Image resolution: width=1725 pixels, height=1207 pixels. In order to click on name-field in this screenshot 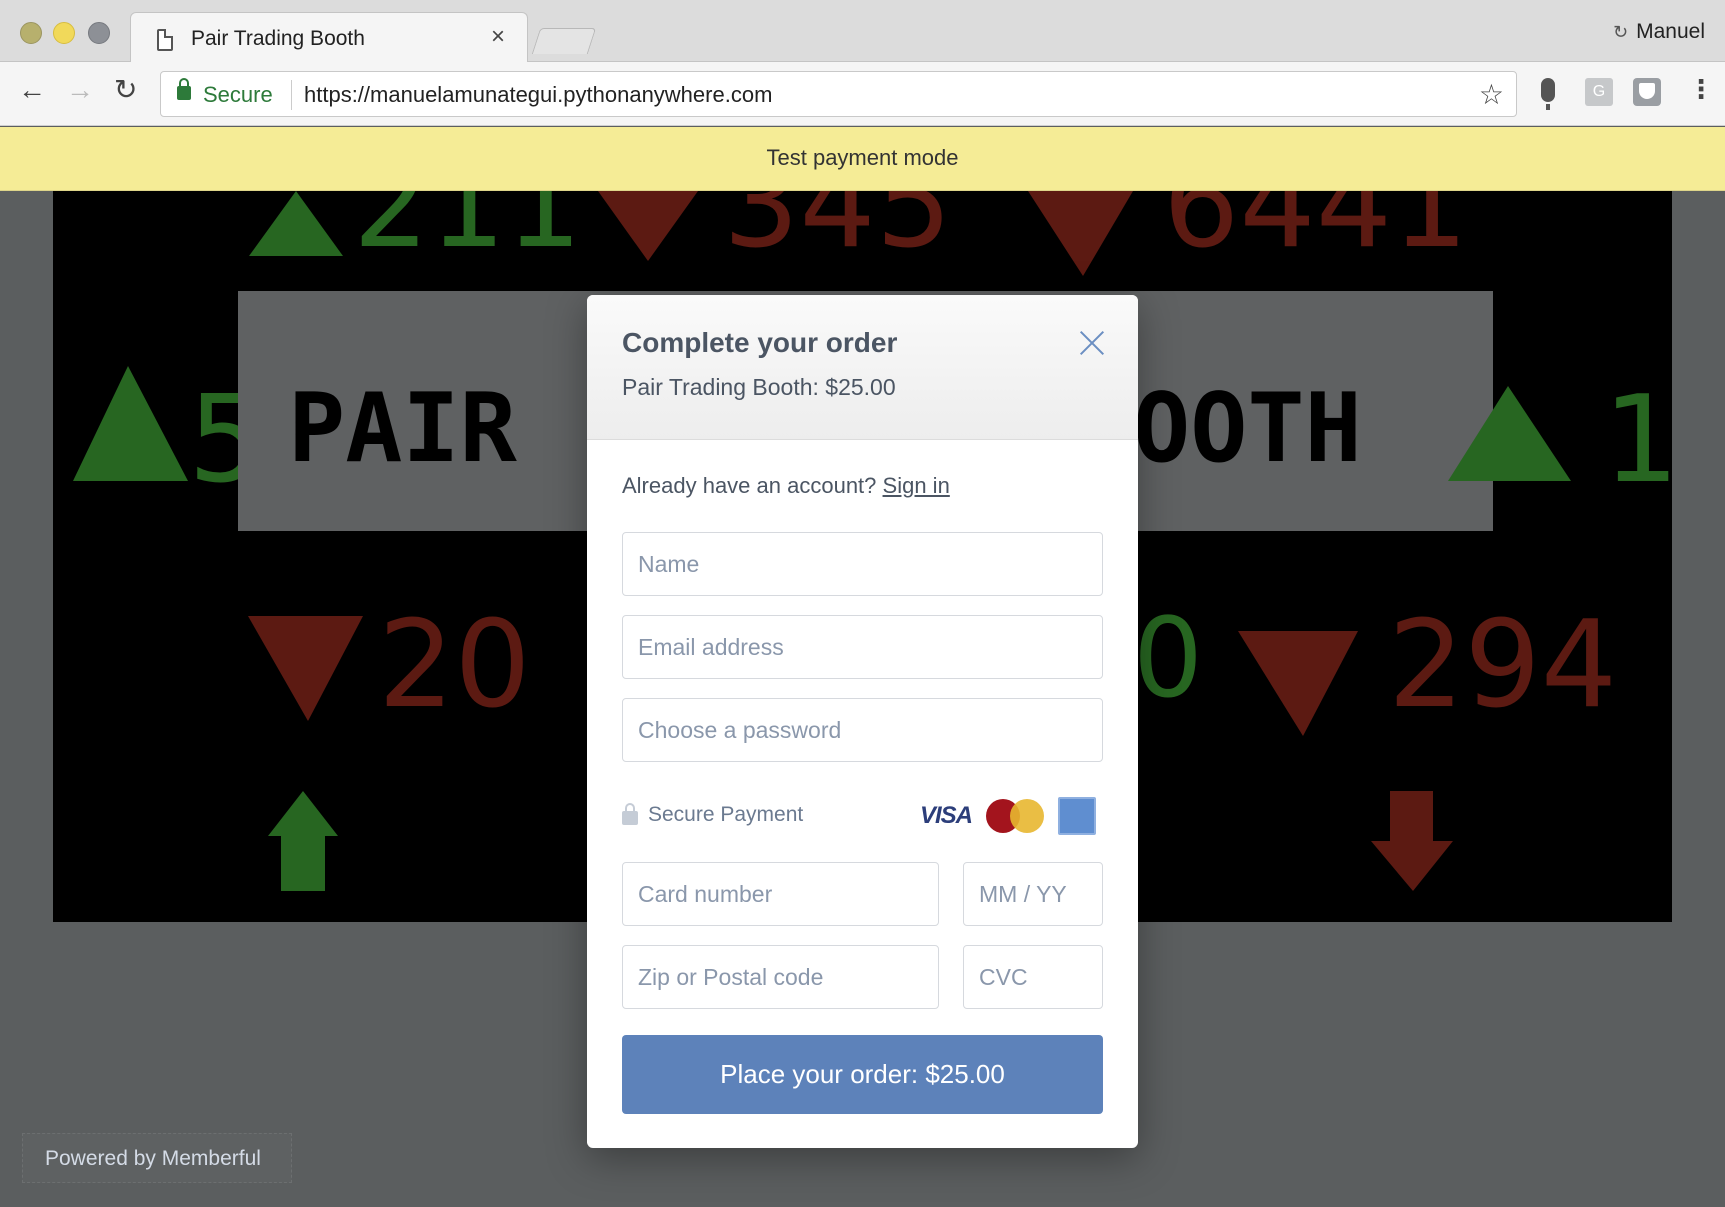, I will do `click(862, 564)`.